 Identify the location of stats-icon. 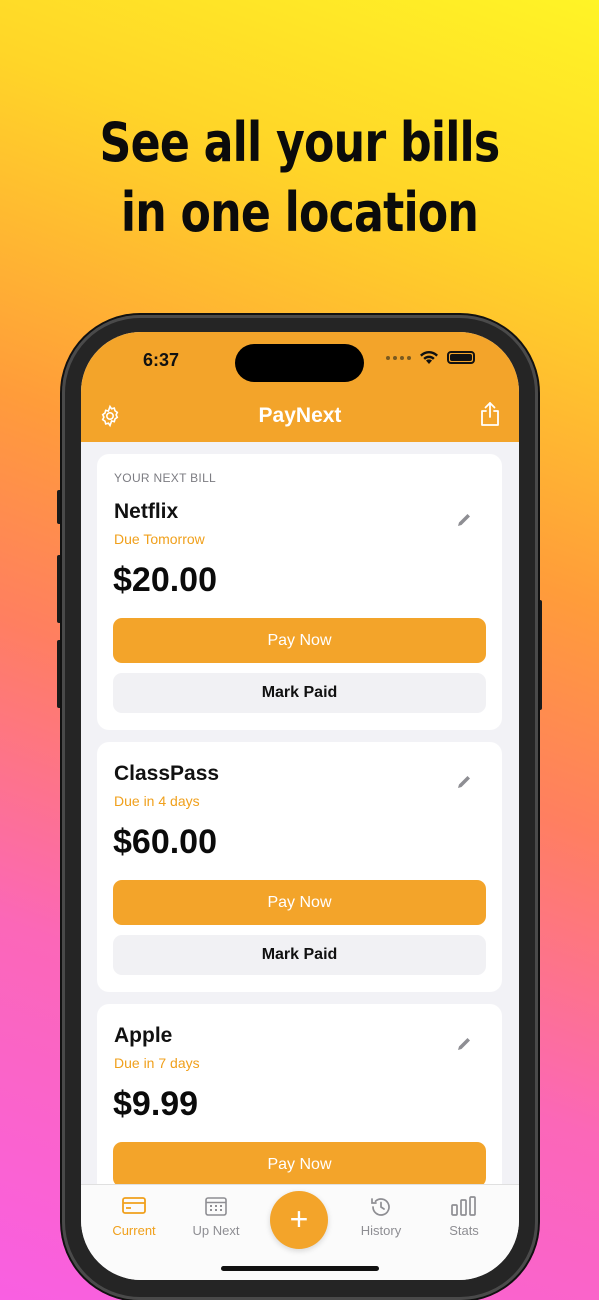
(463, 1206).